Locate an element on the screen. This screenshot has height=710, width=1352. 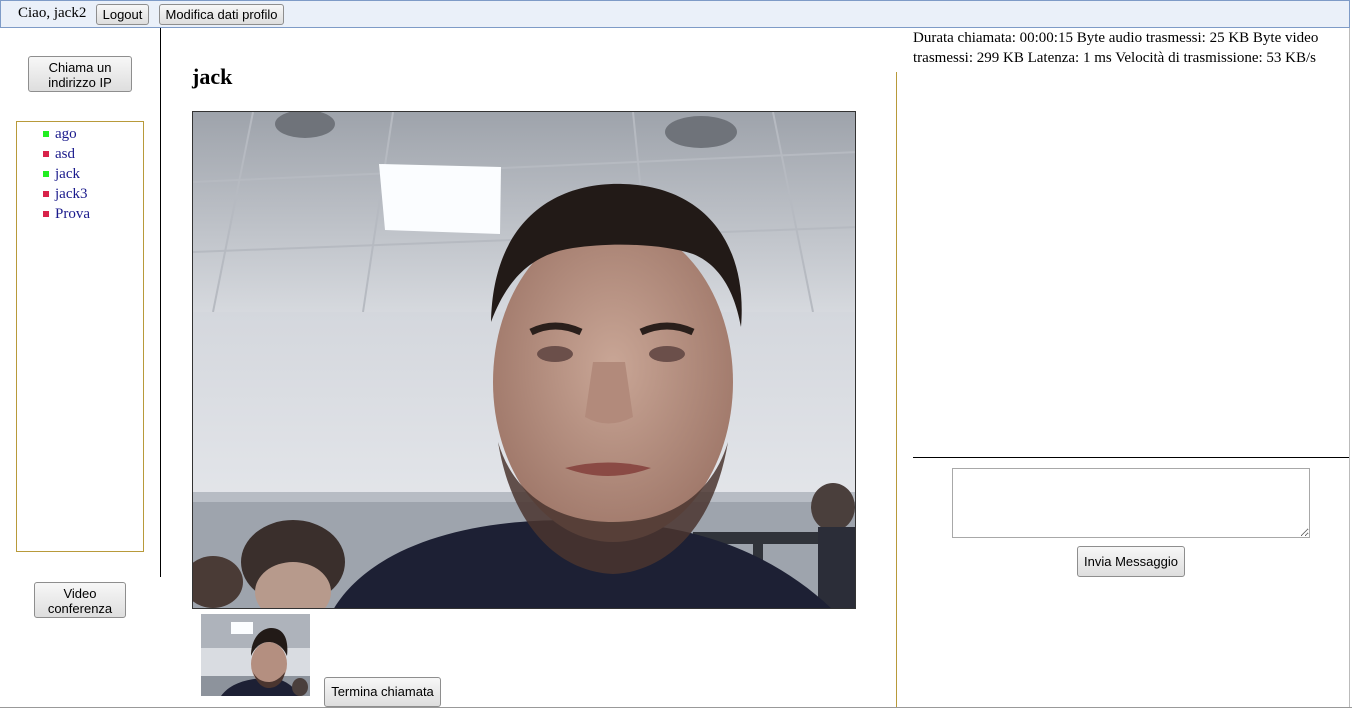
contact-name: jack is located at coordinates (67, 174).